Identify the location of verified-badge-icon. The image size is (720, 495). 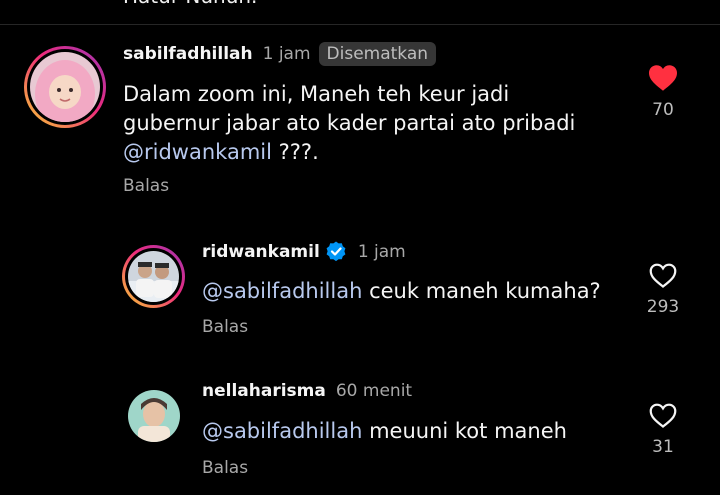
(336, 252).